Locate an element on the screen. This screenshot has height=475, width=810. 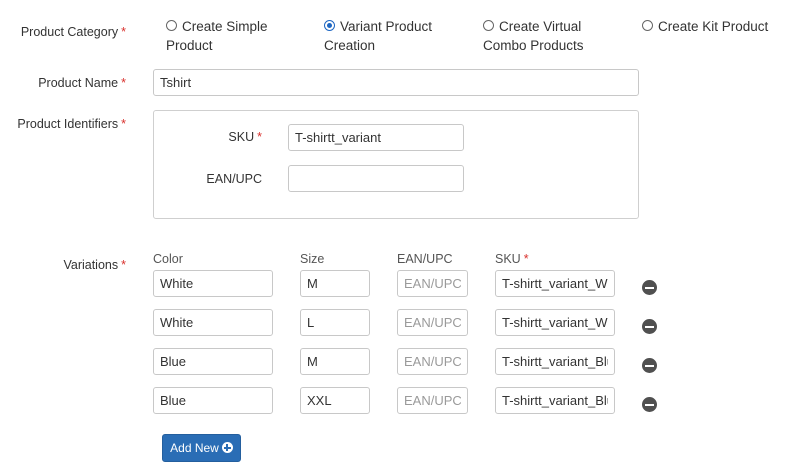
product-category-label: Product Category * is located at coordinates (63, 32).